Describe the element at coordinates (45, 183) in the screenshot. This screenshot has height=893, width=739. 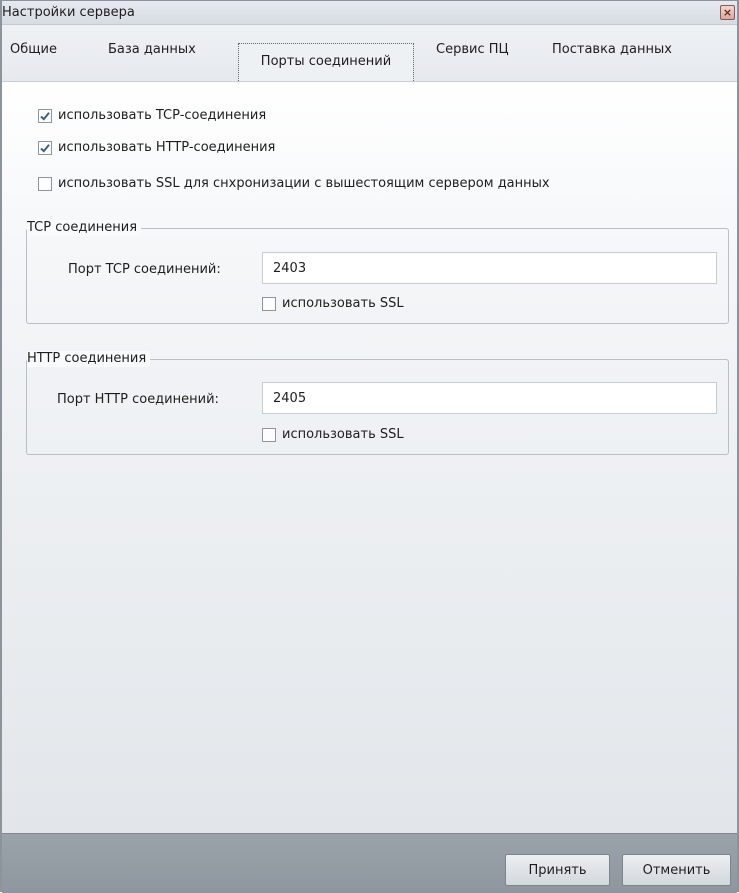
I see `checkbox-use-ssl-sync` at that location.